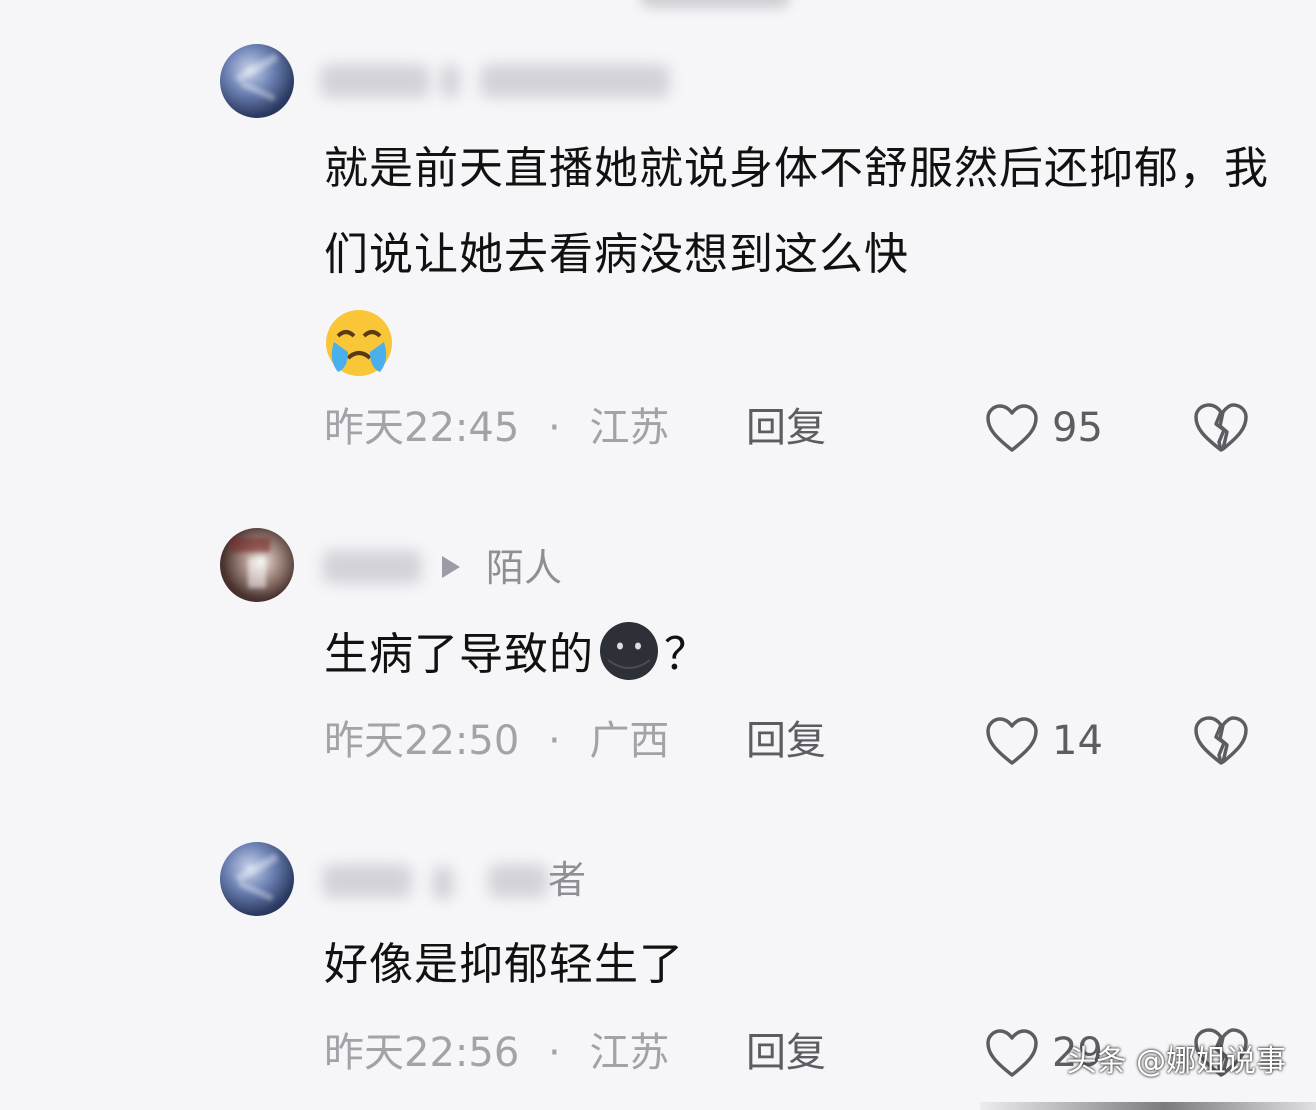 This screenshot has height=1110, width=1316. I want to click on comment-text: 就是前天直播她就说身体不舒服然后还抑郁，我们说让她去看病没想到这么快, so click(796, 211).